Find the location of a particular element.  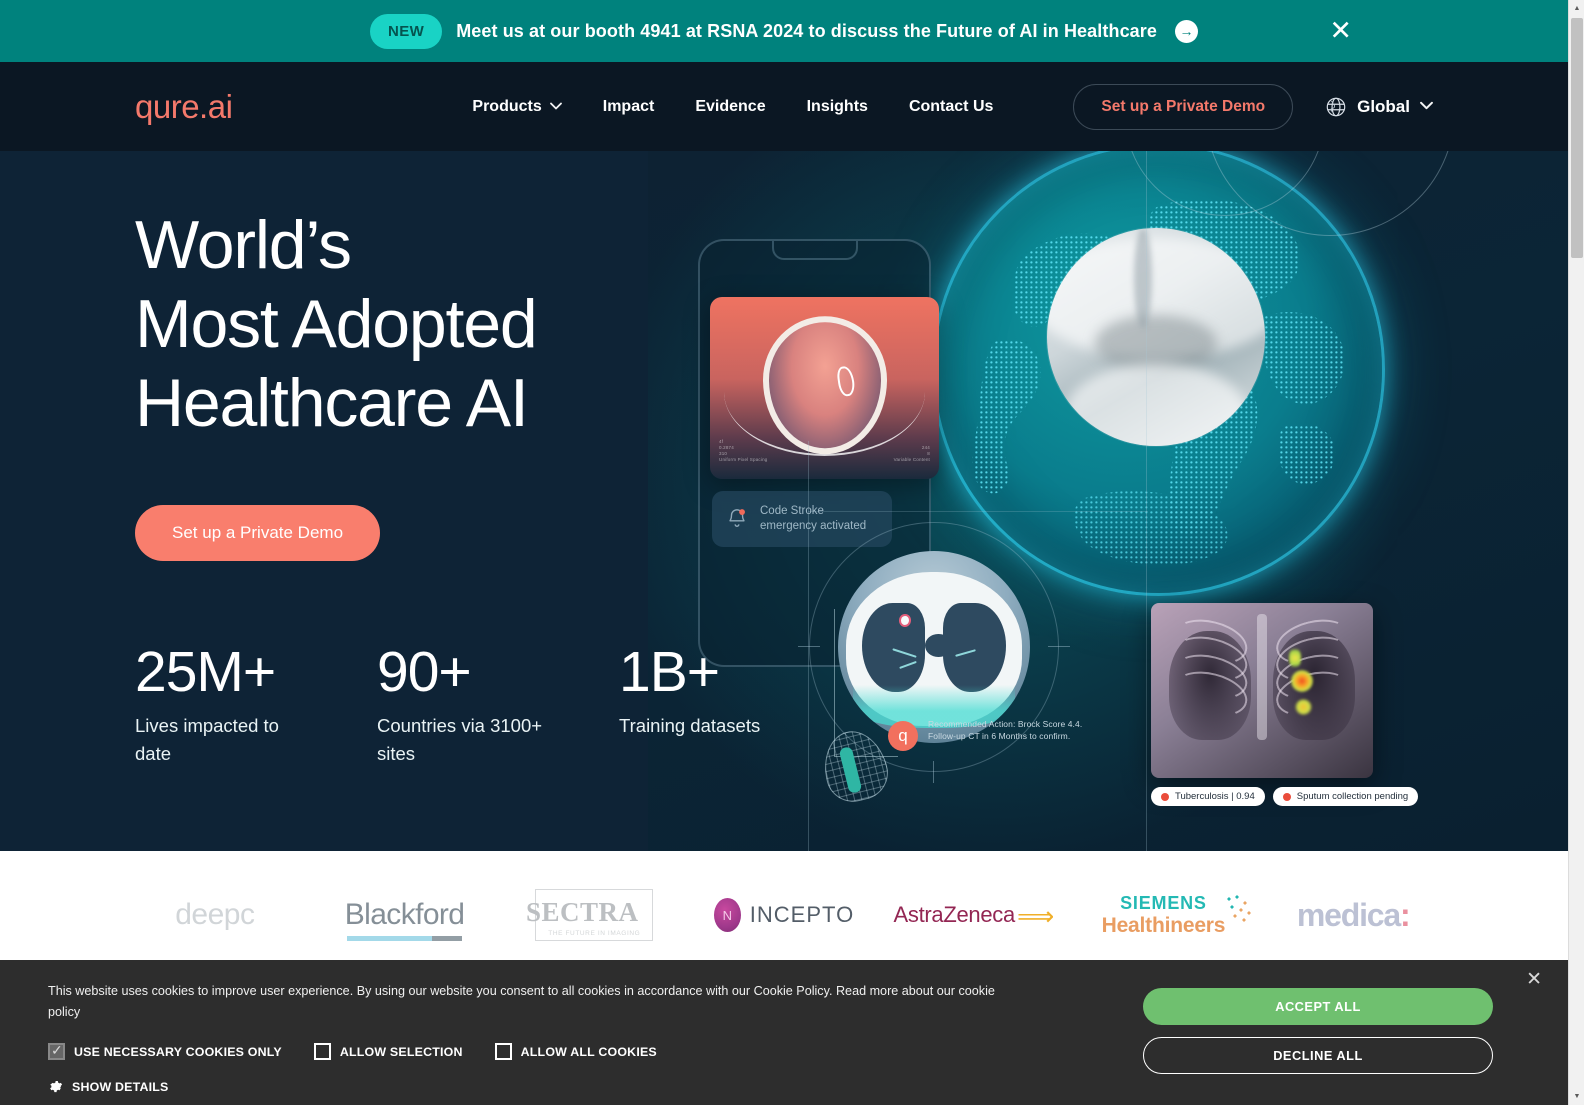

incepto-logo: N INCEPTO is located at coordinates (784, 915).